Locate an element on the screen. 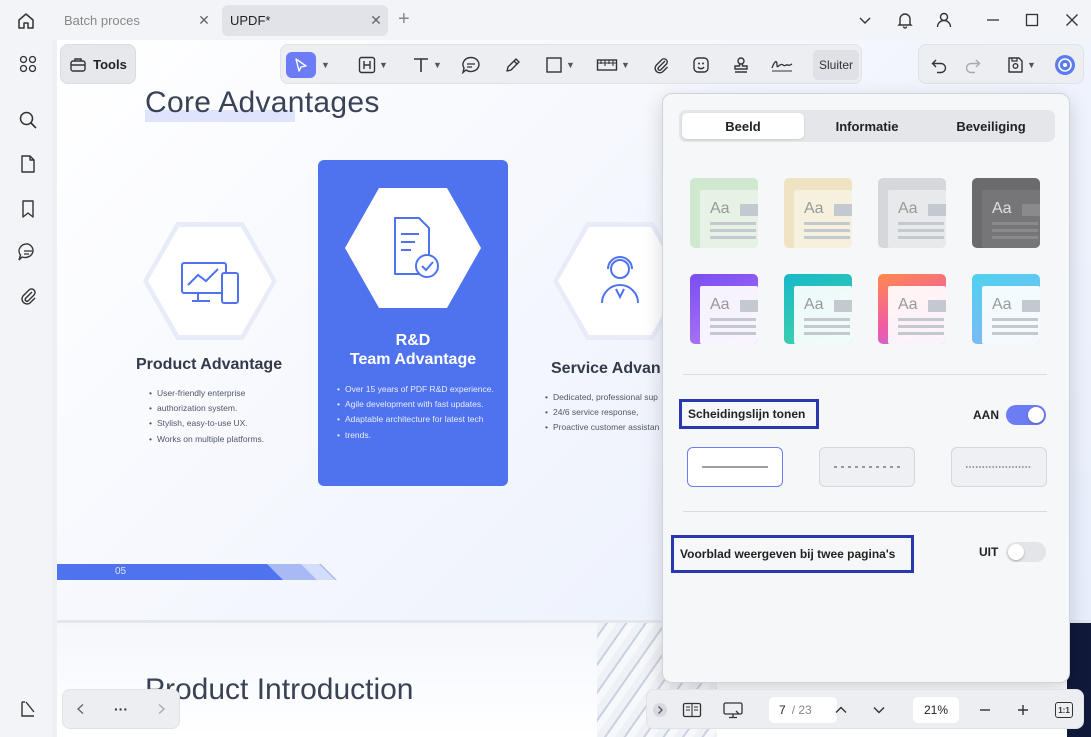 Image resolution: width=1091 pixels, height=737 pixels. zoom-in-icon is located at coordinates (1023, 710).